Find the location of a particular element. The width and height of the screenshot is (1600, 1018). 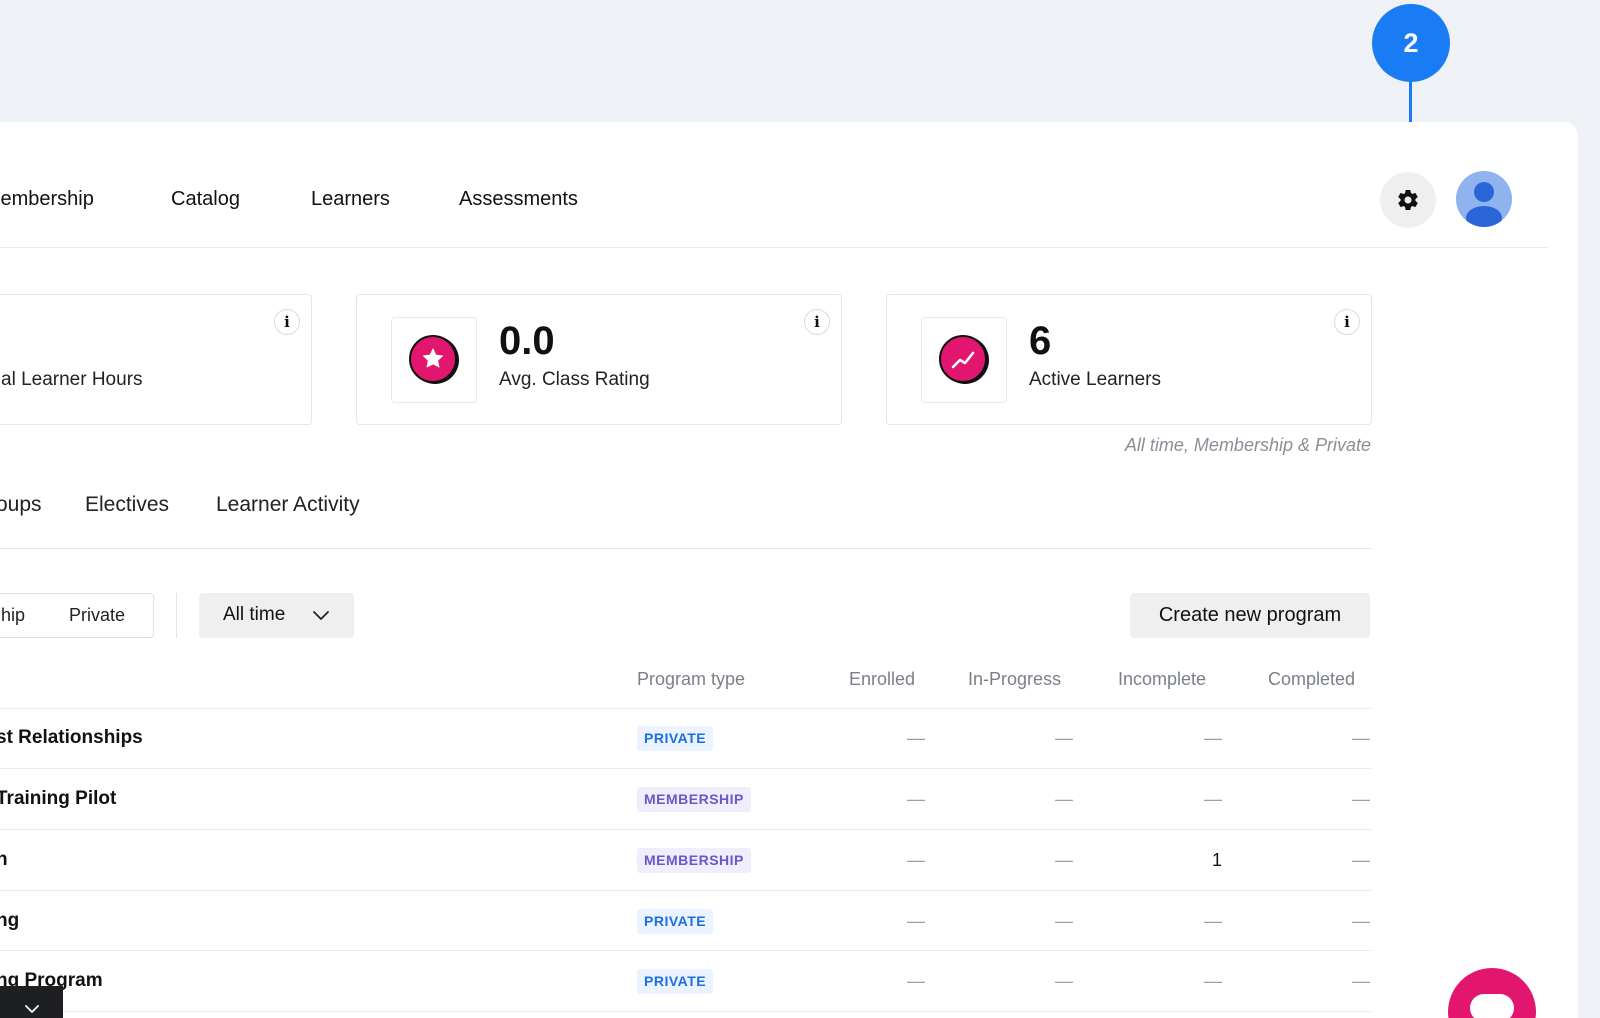

incomplete-cell: 1 is located at coordinates (1216, 860).